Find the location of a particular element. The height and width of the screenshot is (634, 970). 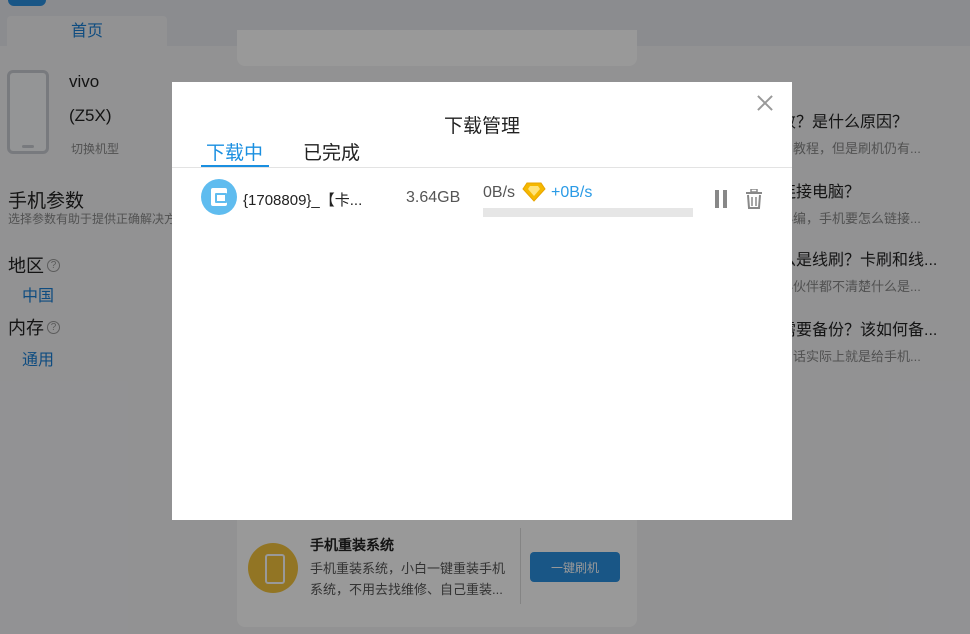

close-icon is located at coordinates (765, 103).